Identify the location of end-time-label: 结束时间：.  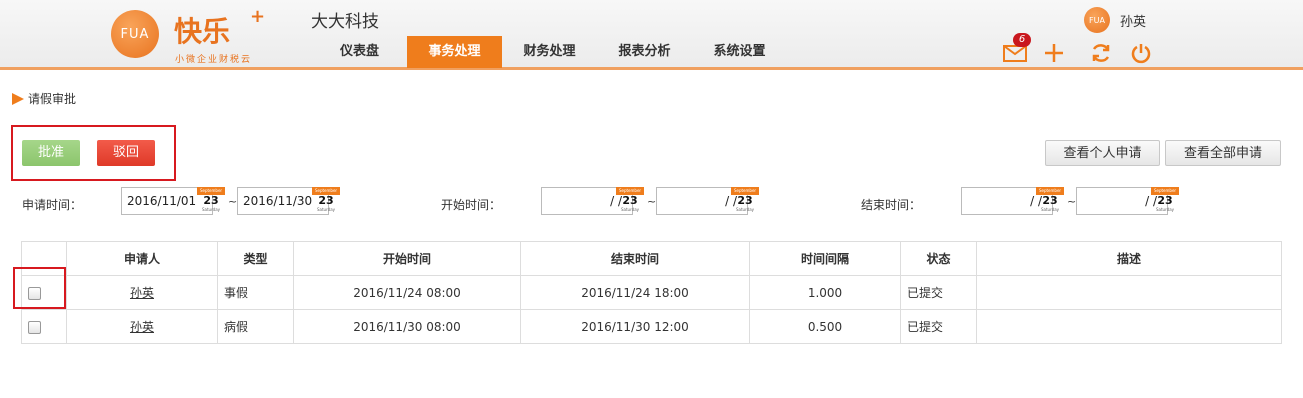
(891, 205).